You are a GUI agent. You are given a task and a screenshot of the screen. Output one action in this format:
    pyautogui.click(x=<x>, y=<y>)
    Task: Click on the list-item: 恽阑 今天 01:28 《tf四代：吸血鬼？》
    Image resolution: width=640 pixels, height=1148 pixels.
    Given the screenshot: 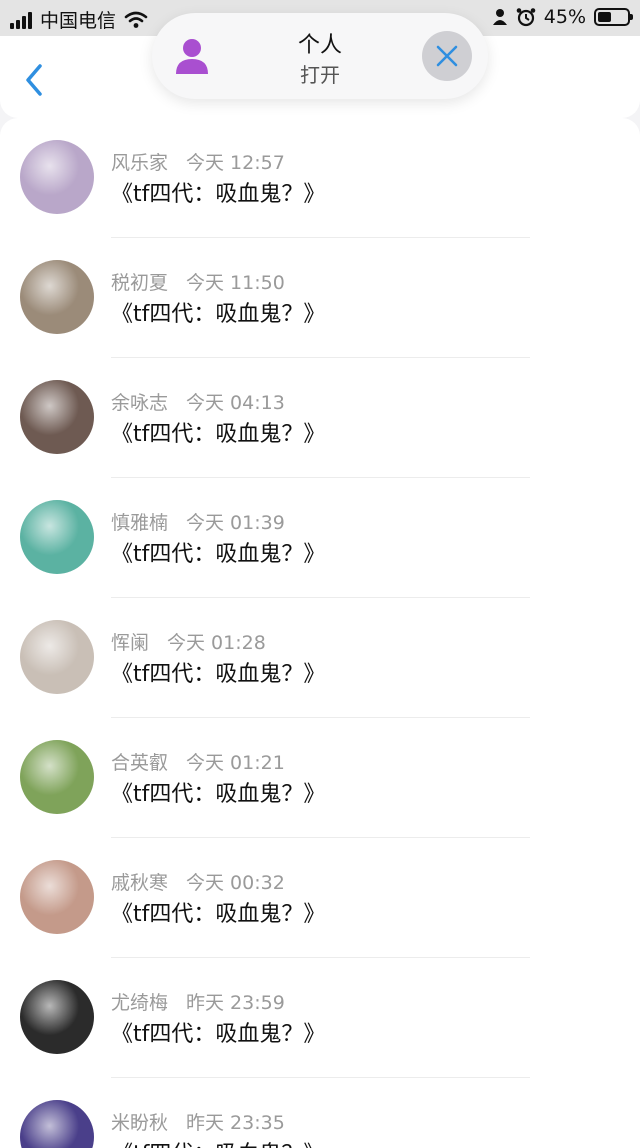 What is the action you would take?
    pyautogui.click(x=320, y=658)
    